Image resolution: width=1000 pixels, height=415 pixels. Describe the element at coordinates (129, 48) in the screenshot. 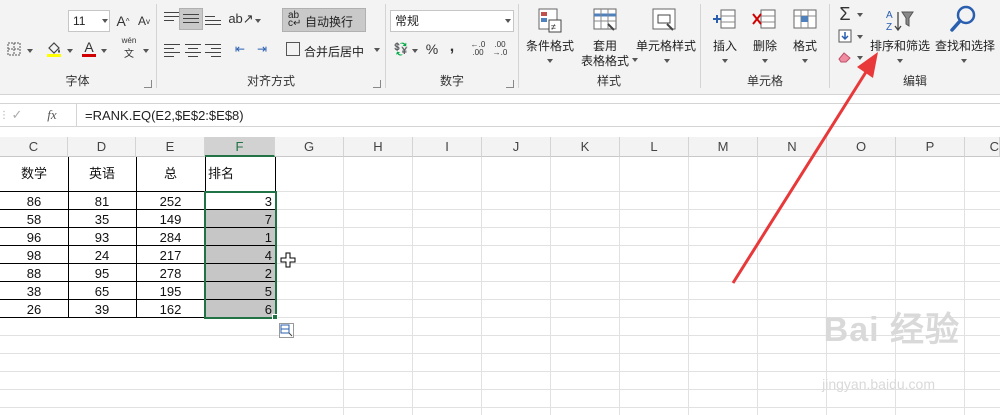

I see `phonetic-guide-icon: wén 文` at that location.